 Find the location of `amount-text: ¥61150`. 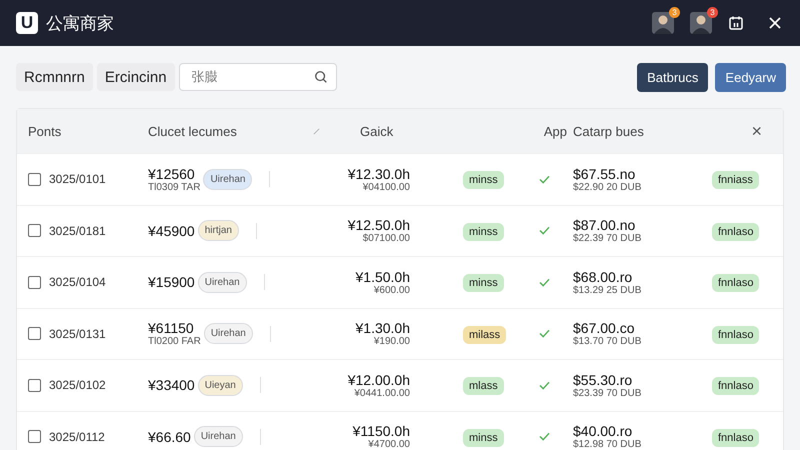

amount-text: ¥61150 is located at coordinates (171, 328).